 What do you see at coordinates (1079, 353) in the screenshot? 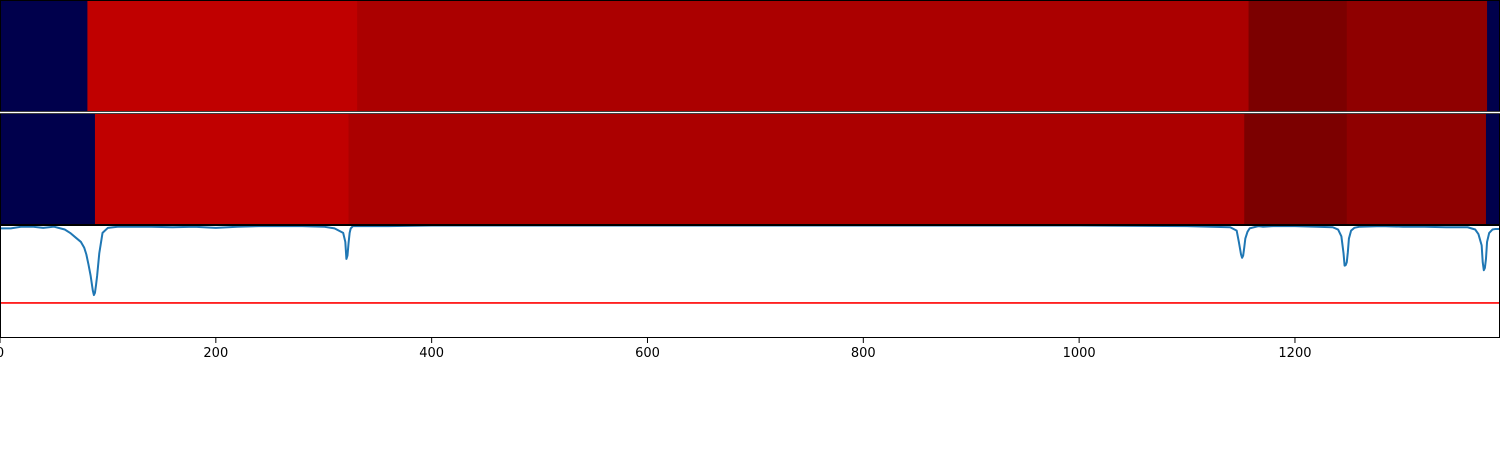
I see `x-tick-label: 1000` at bounding box center [1079, 353].